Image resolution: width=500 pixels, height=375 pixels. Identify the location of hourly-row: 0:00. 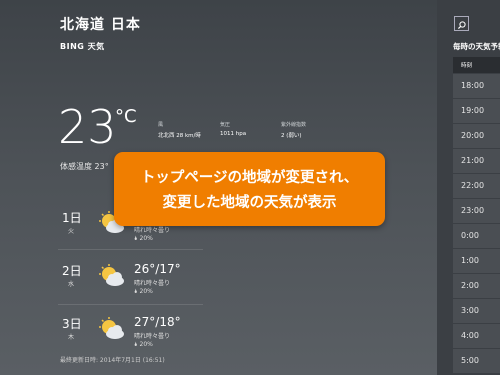
(476, 235).